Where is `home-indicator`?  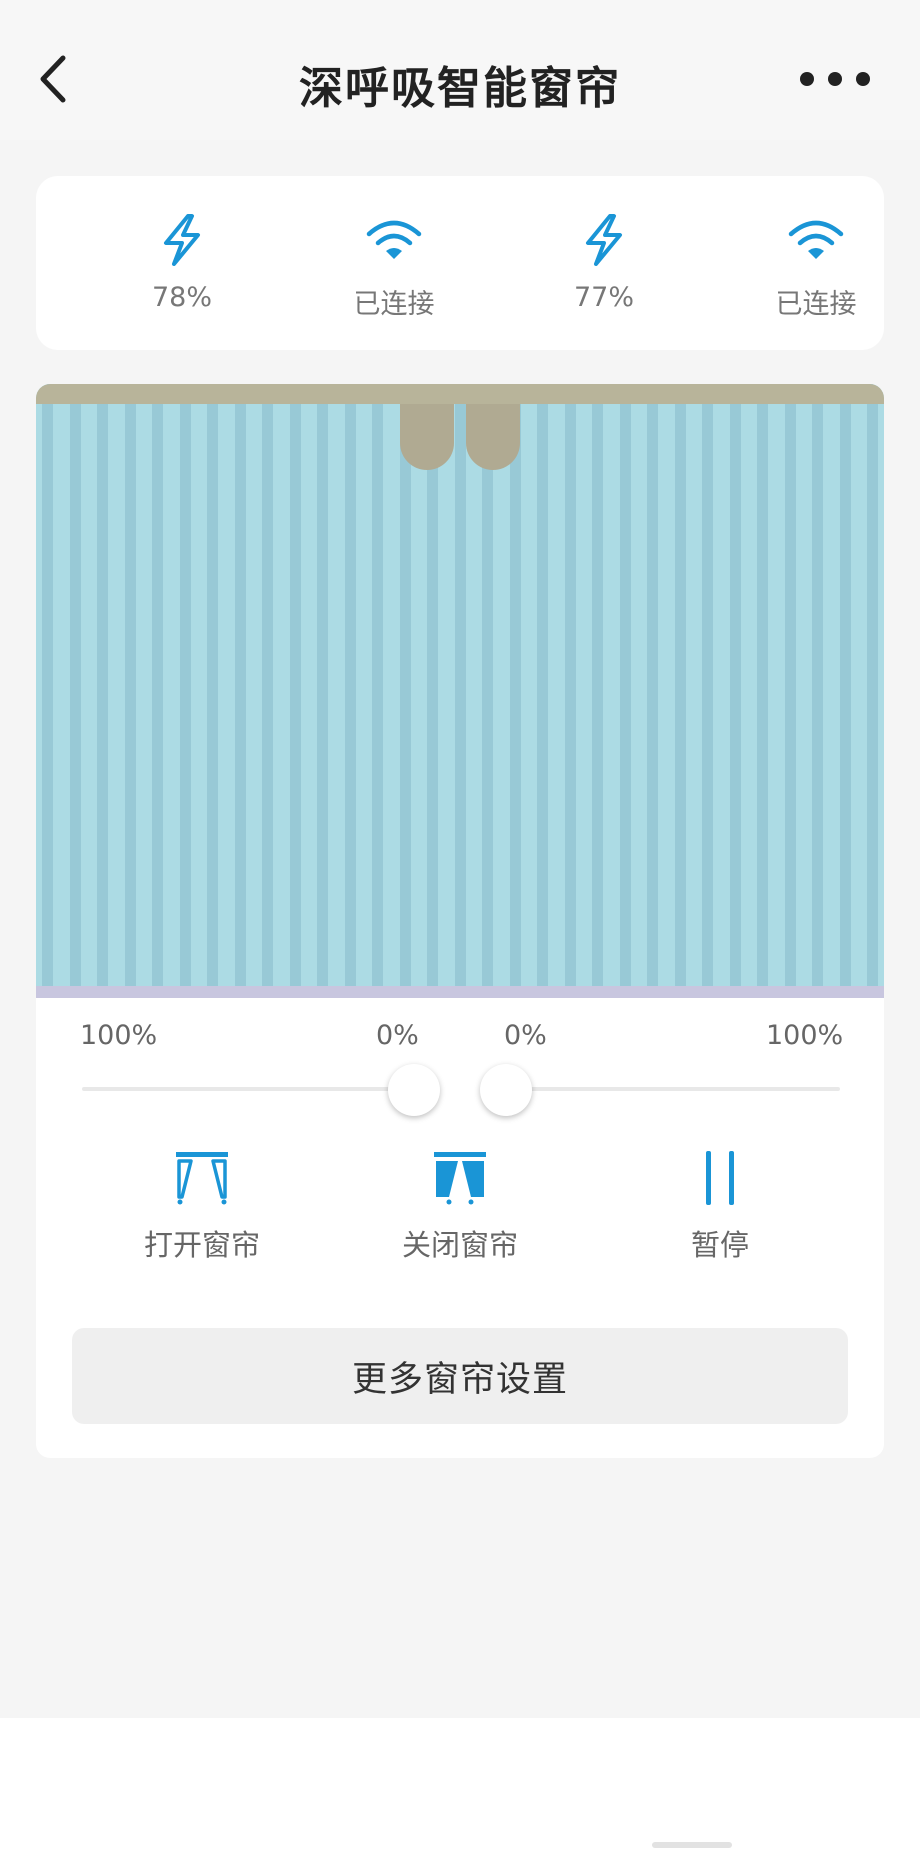 home-indicator is located at coordinates (692, 1845).